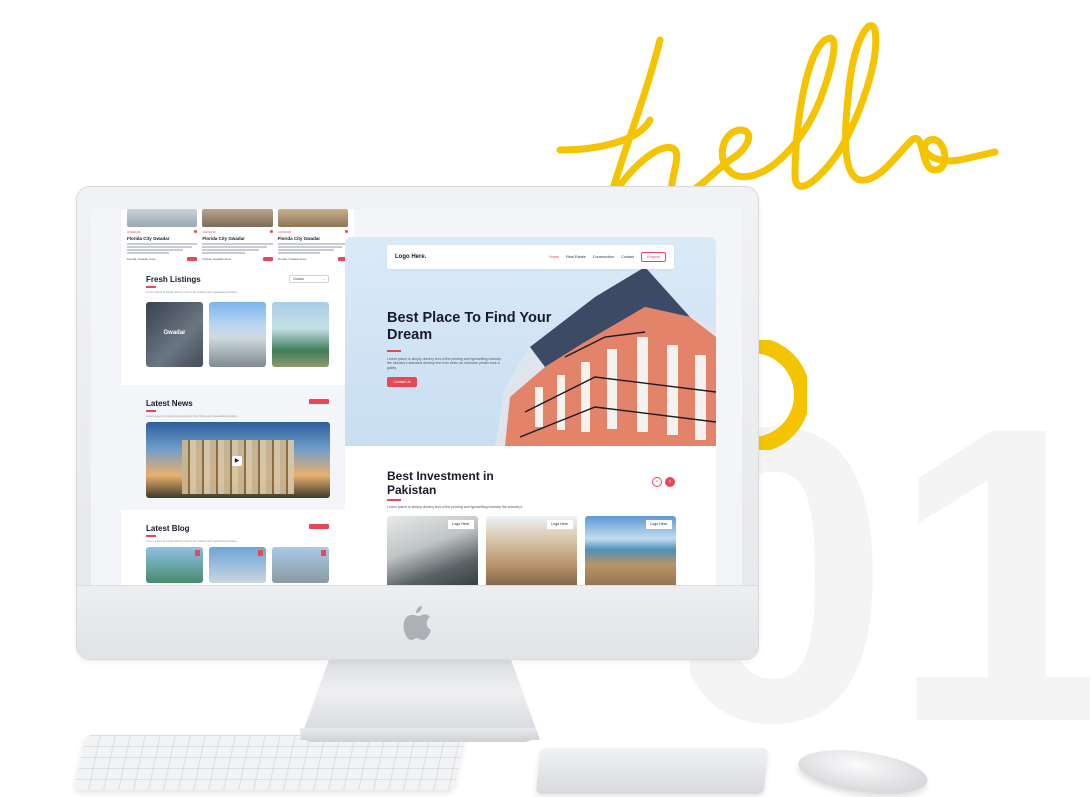  I want to click on play-icon: ▶, so click(237, 460).